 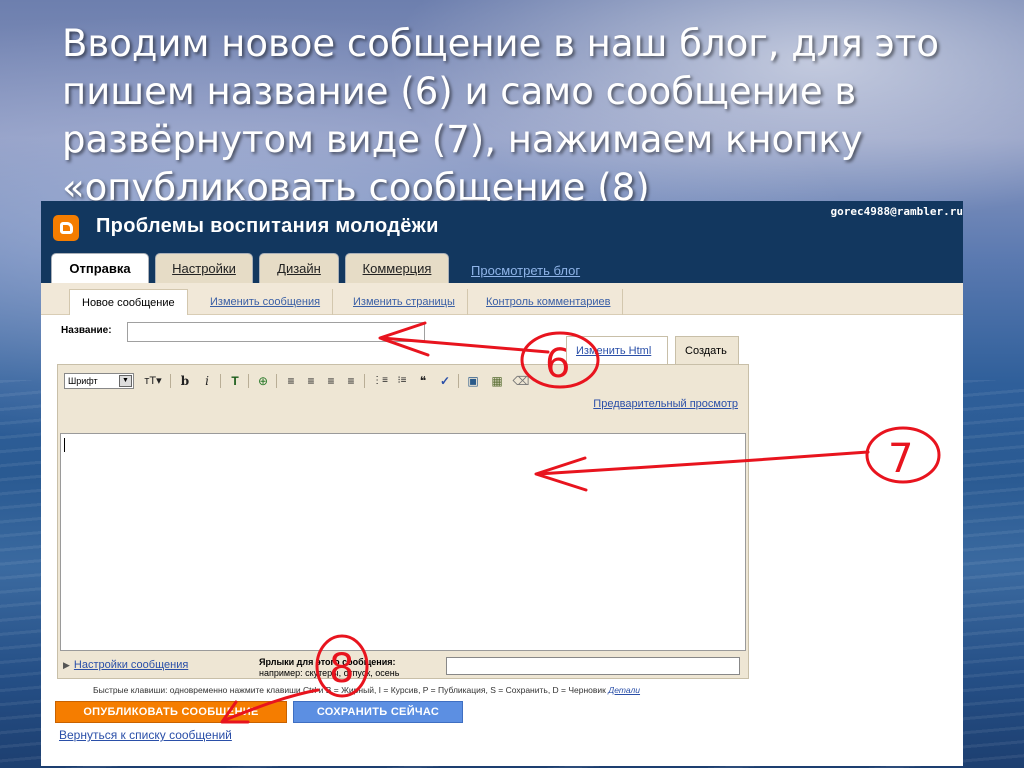 What do you see at coordinates (707, 350) in the screenshot?
I see `tab-compose: Создать` at bounding box center [707, 350].